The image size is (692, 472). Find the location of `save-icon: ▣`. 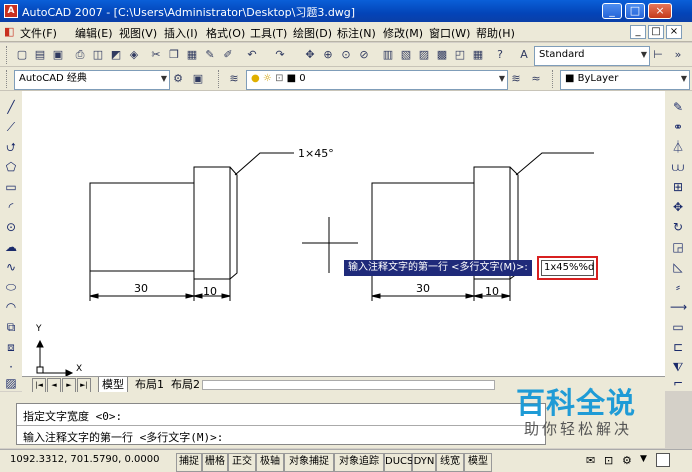

save-icon: ▣ is located at coordinates (58, 55).